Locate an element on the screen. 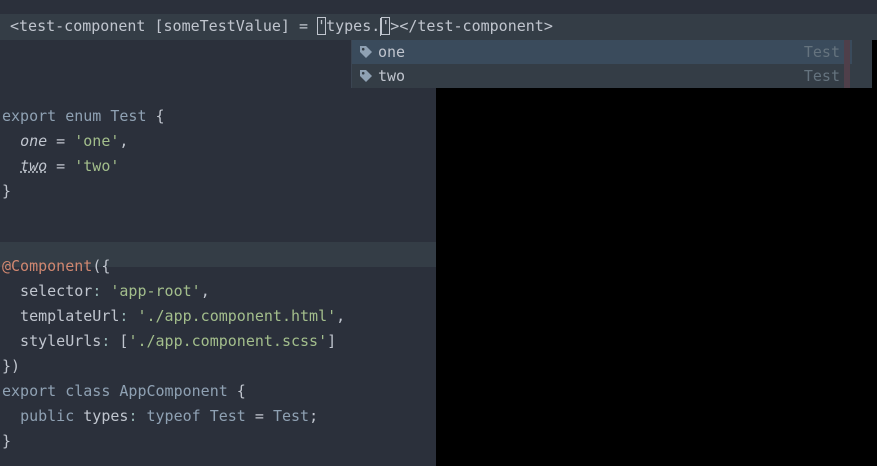 The height and width of the screenshot is (466, 877). quote-close: ' is located at coordinates (386, 26).